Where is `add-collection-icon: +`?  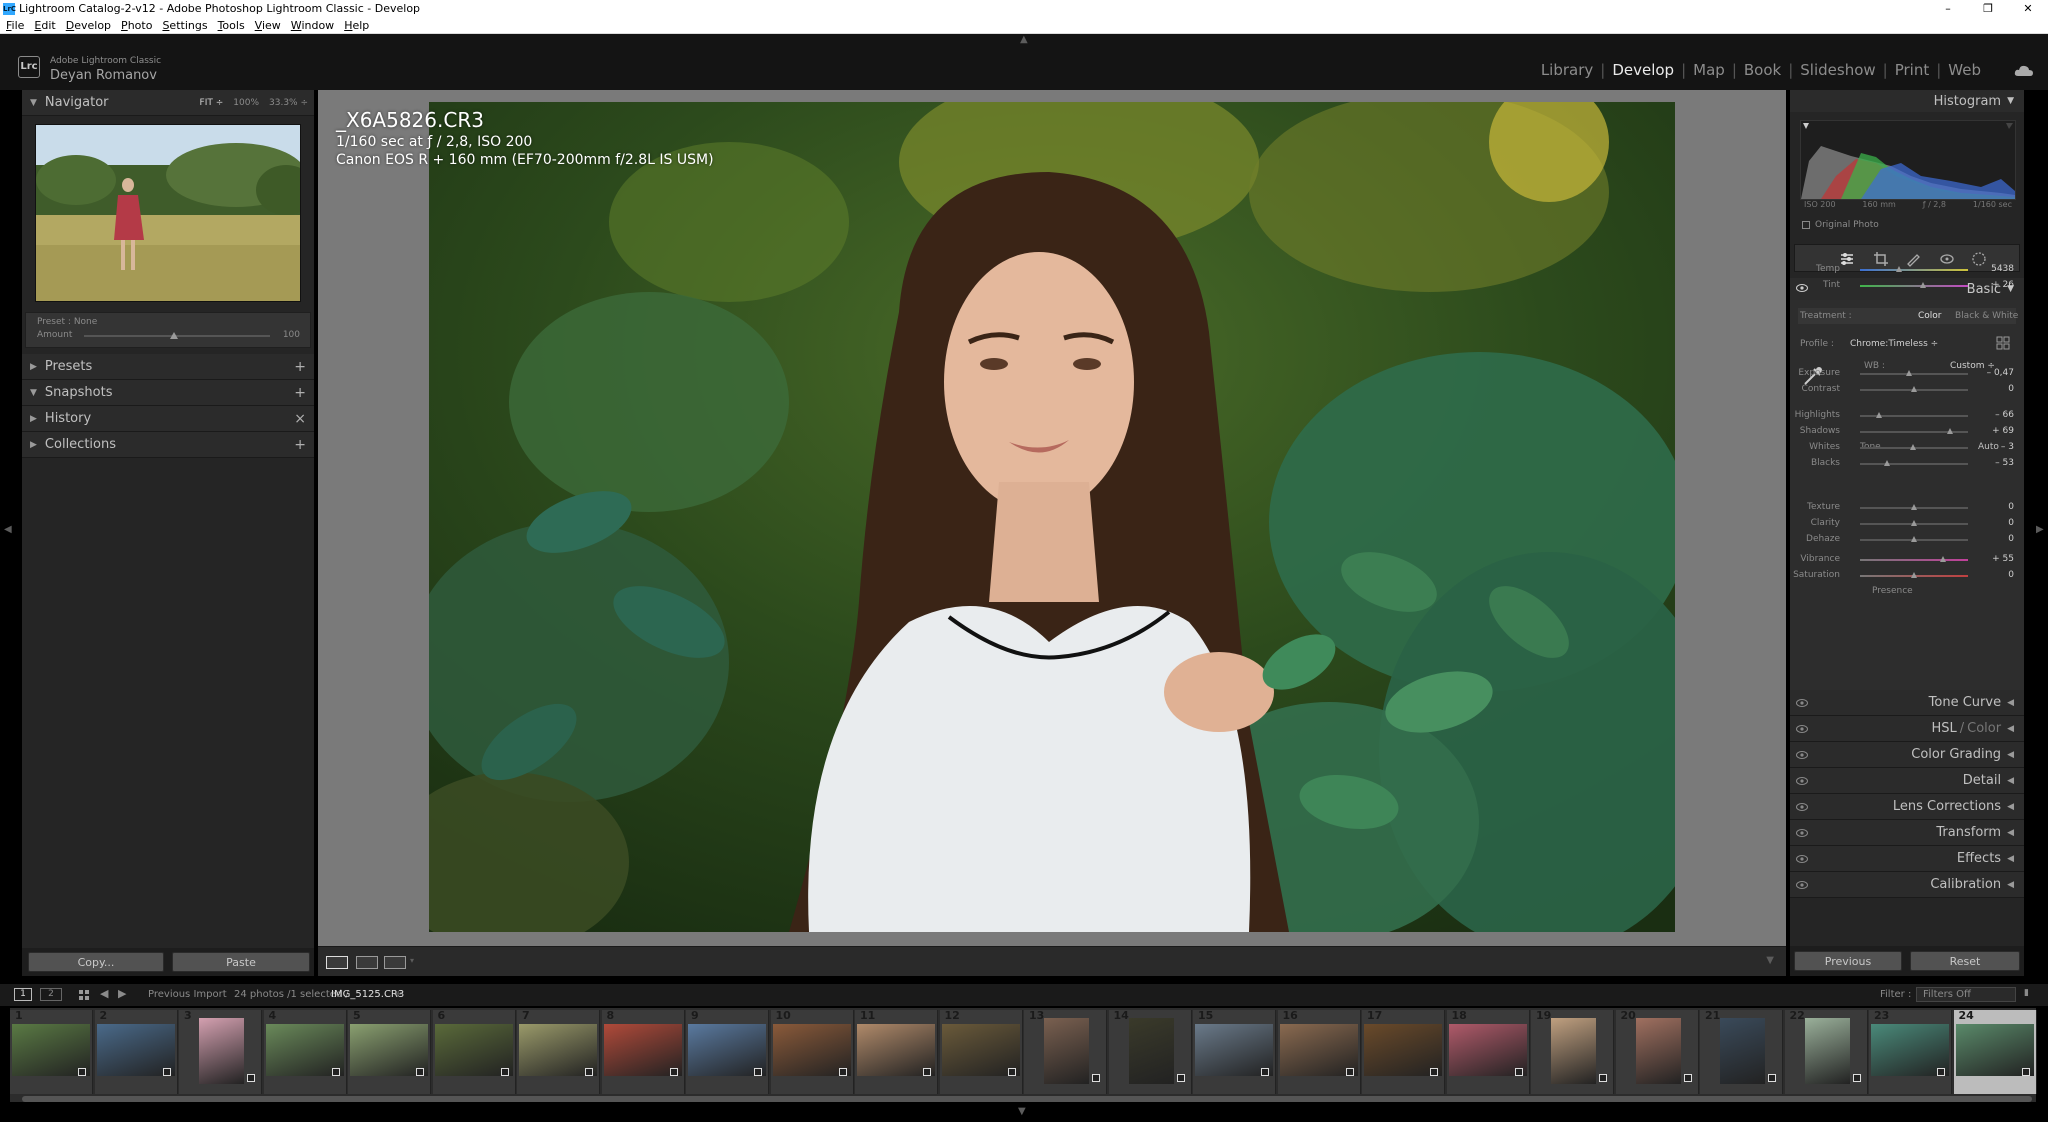
add-collection-icon: + is located at coordinates (300, 445).